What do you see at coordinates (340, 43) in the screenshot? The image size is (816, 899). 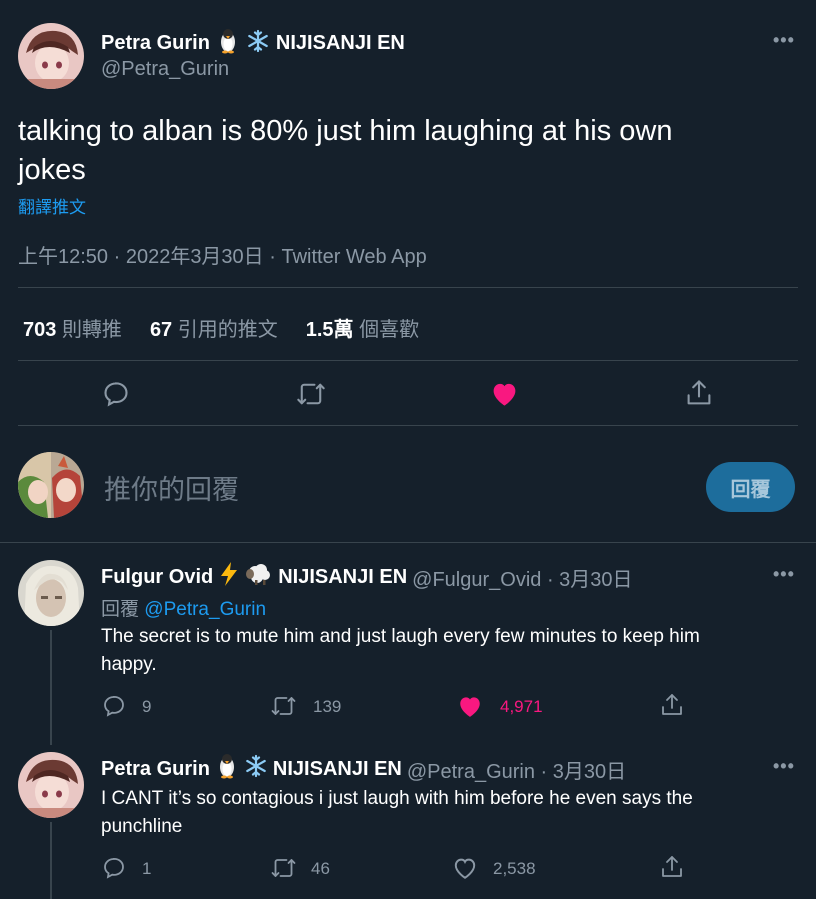 I see `author-suffix: NIJISANJI EN` at bounding box center [340, 43].